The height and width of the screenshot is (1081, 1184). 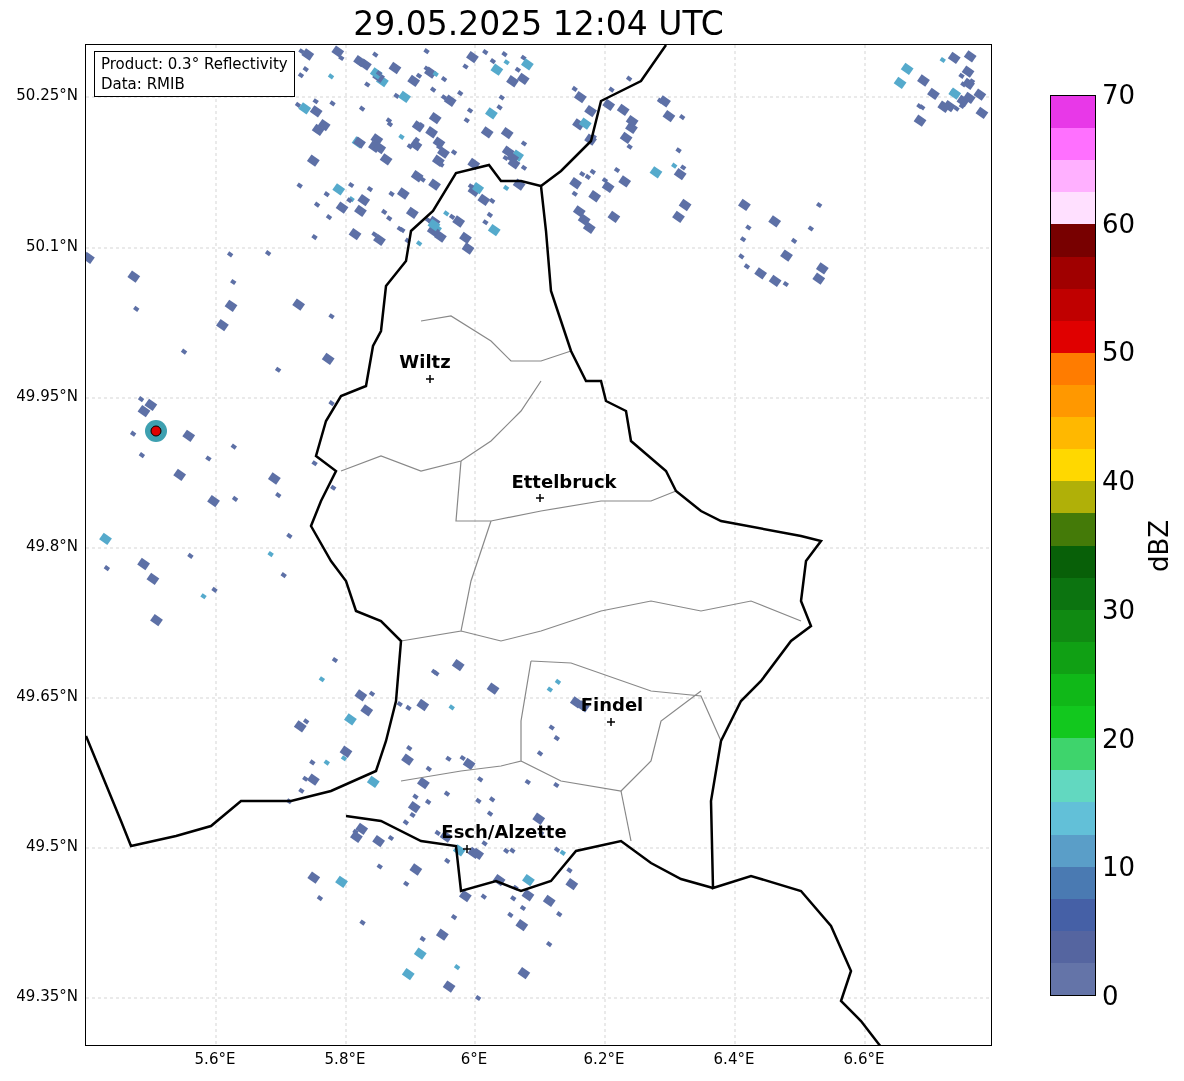 I want to click on longitude-label: 6.6°E, so click(x=864, y=1059).